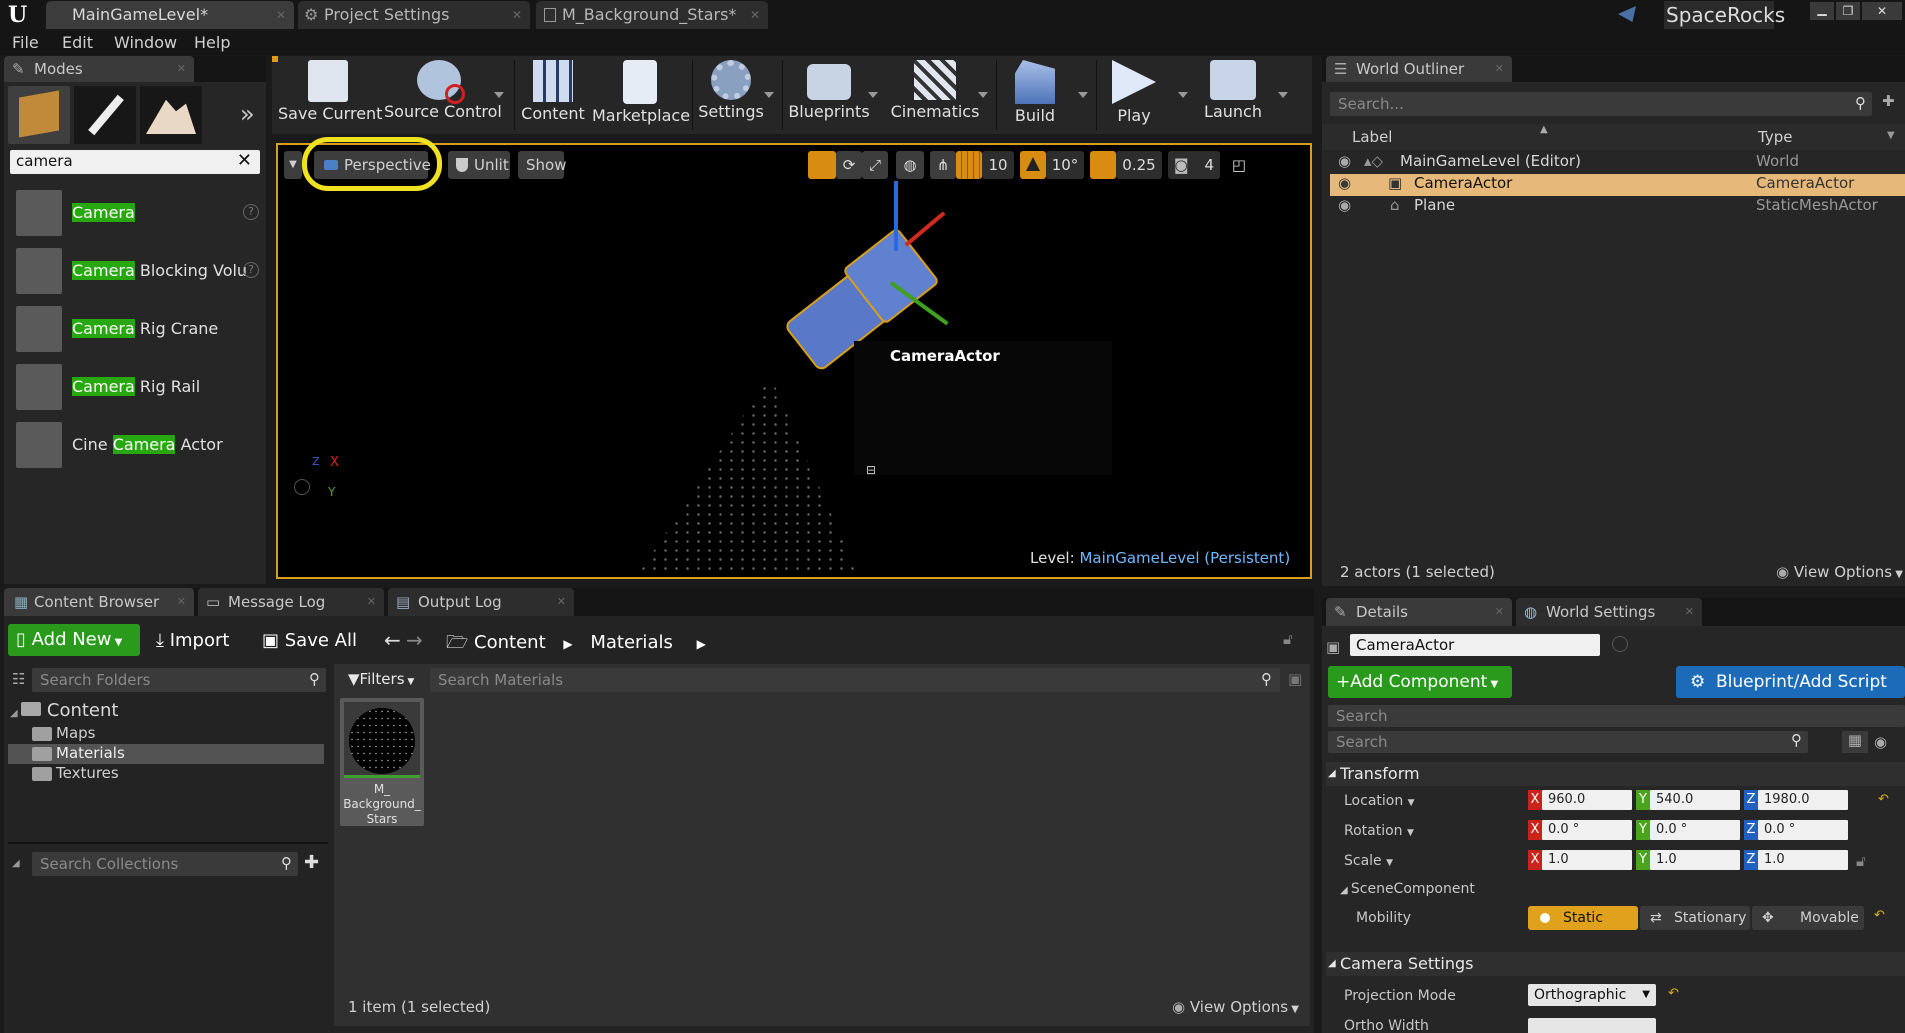  Describe the element at coordinates (141, 271) in the screenshot. I see `list-item: Camera Blocking Volu?` at that location.